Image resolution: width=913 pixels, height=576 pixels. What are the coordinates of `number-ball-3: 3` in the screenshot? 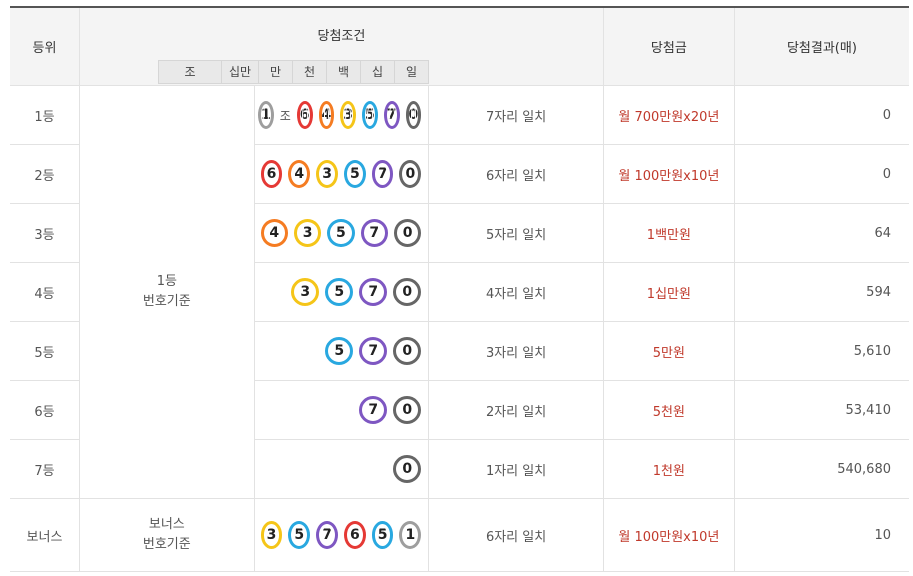 It's located at (327, 174).